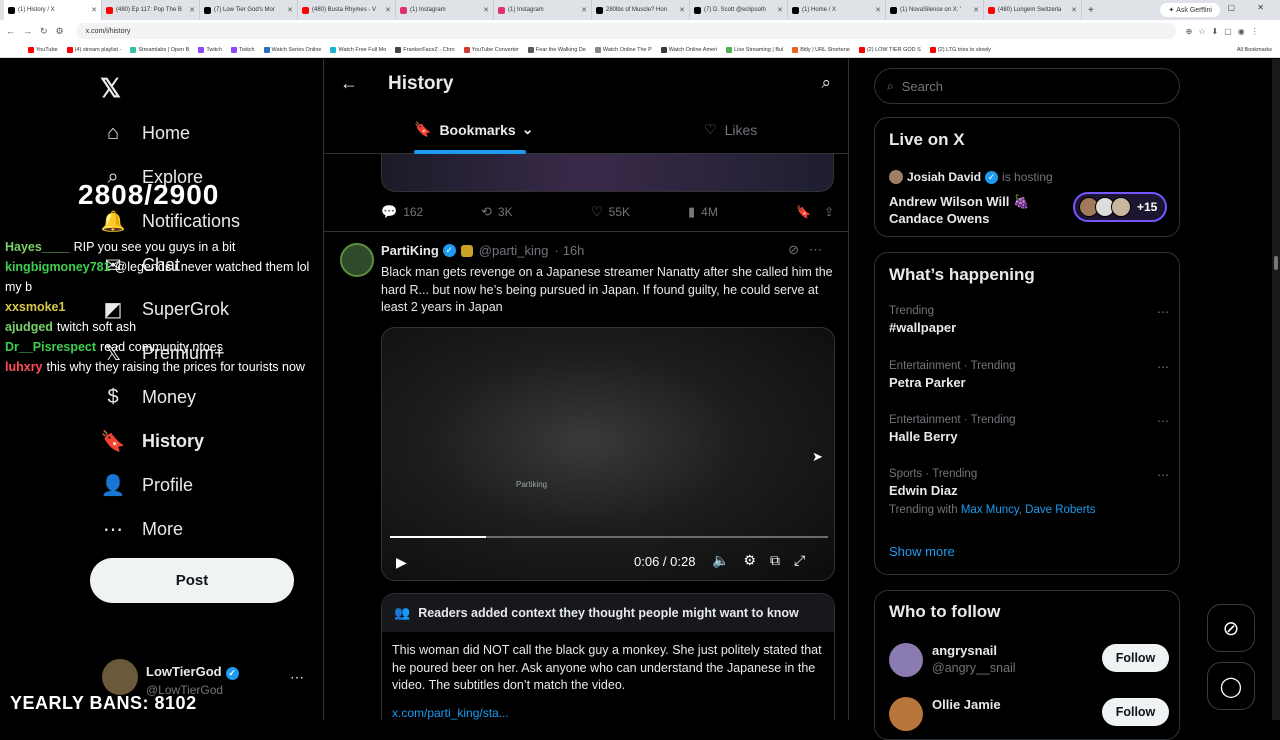  I want to click on bookmark-item: Watch Online The P, so click(623, 49).